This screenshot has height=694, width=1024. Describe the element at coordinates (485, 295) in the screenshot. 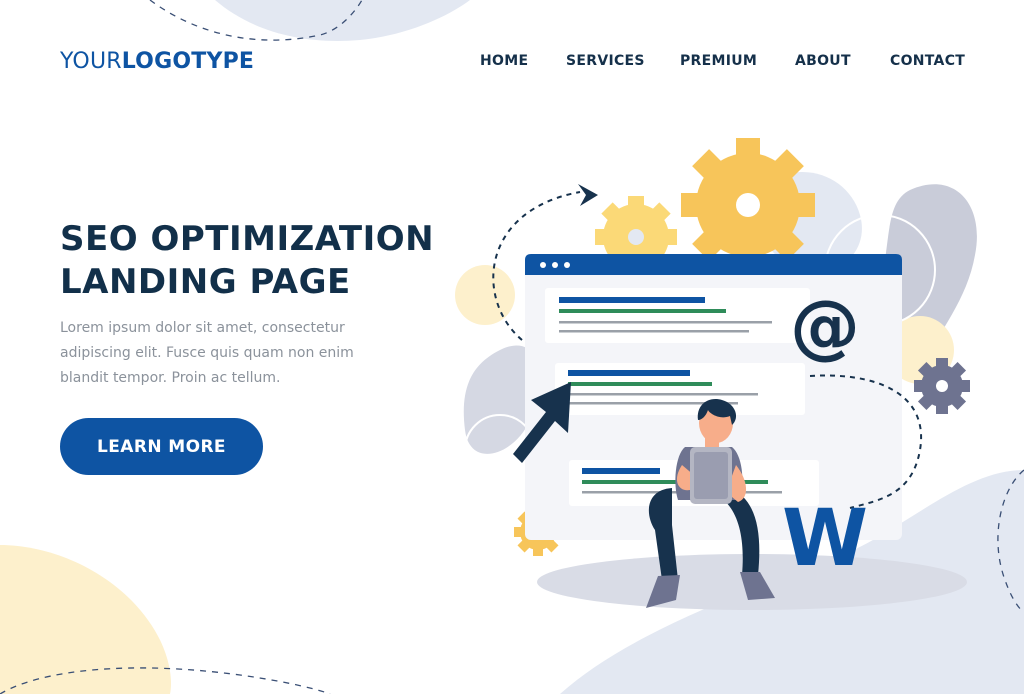

I see `yellow-dot` at that location.